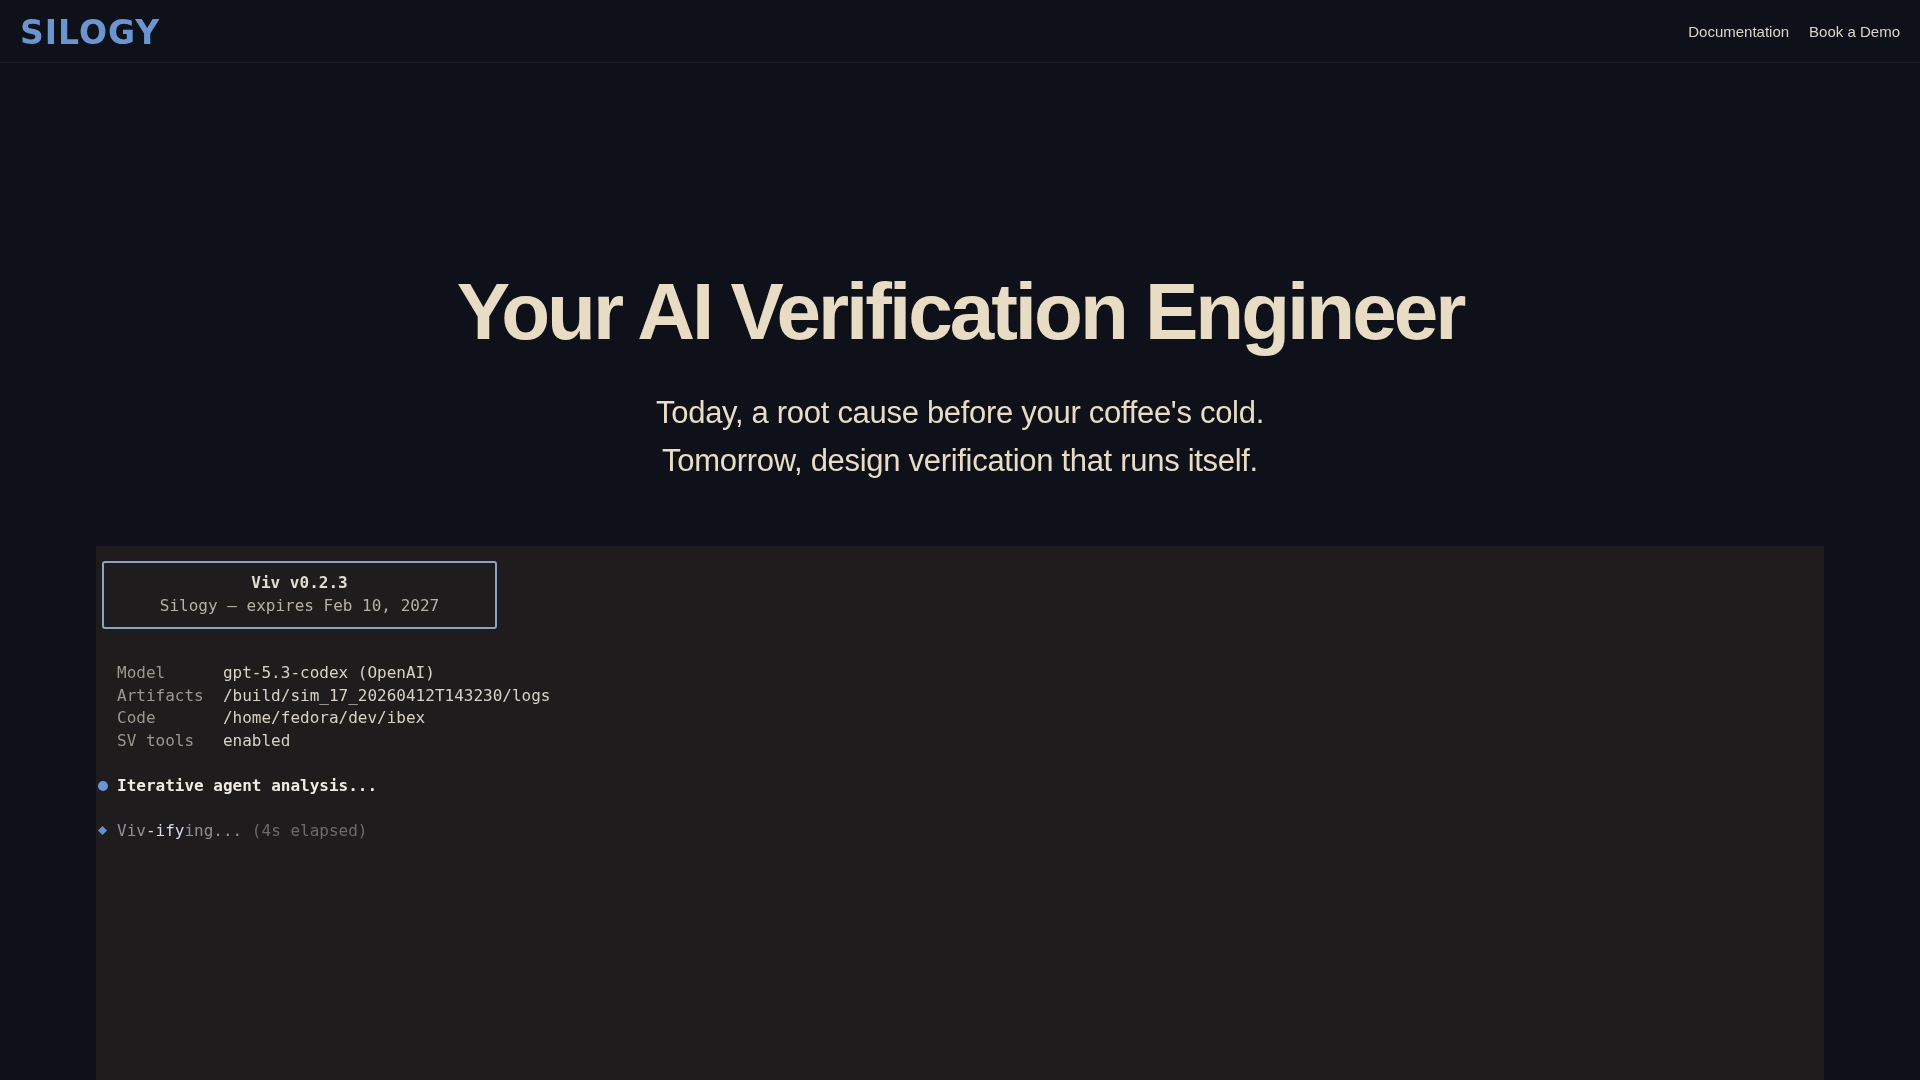 The height and width of the screenshot is (1080, 1920). Describe the element at coordinates (156, 740) in the screenshot. I see `info-label: SV tools` at that location.